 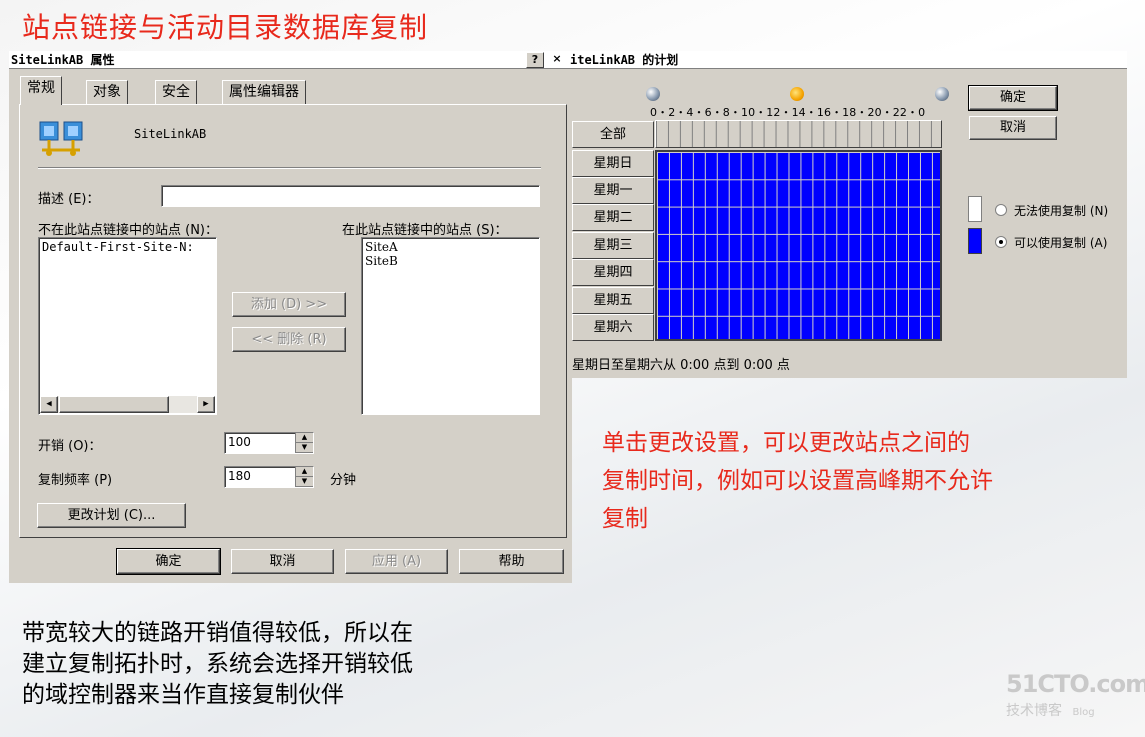 What do you see at coordinates (1083, 712) in the screenshot?
I see `watermark-blog: Blog` at bounding box center [1083, 712].